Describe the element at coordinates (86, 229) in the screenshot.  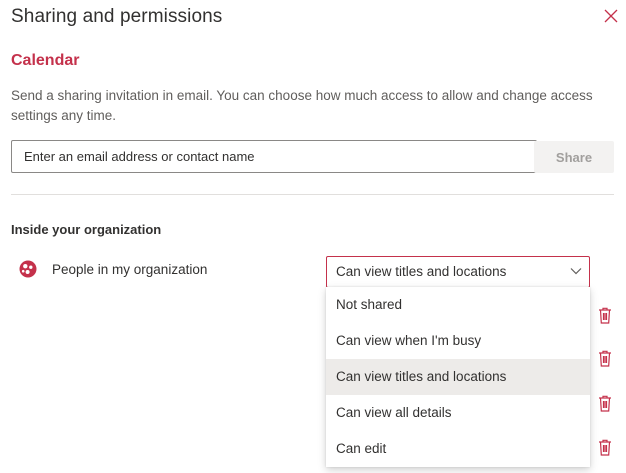
I see `organization-heading: Inside your organization` at that location.